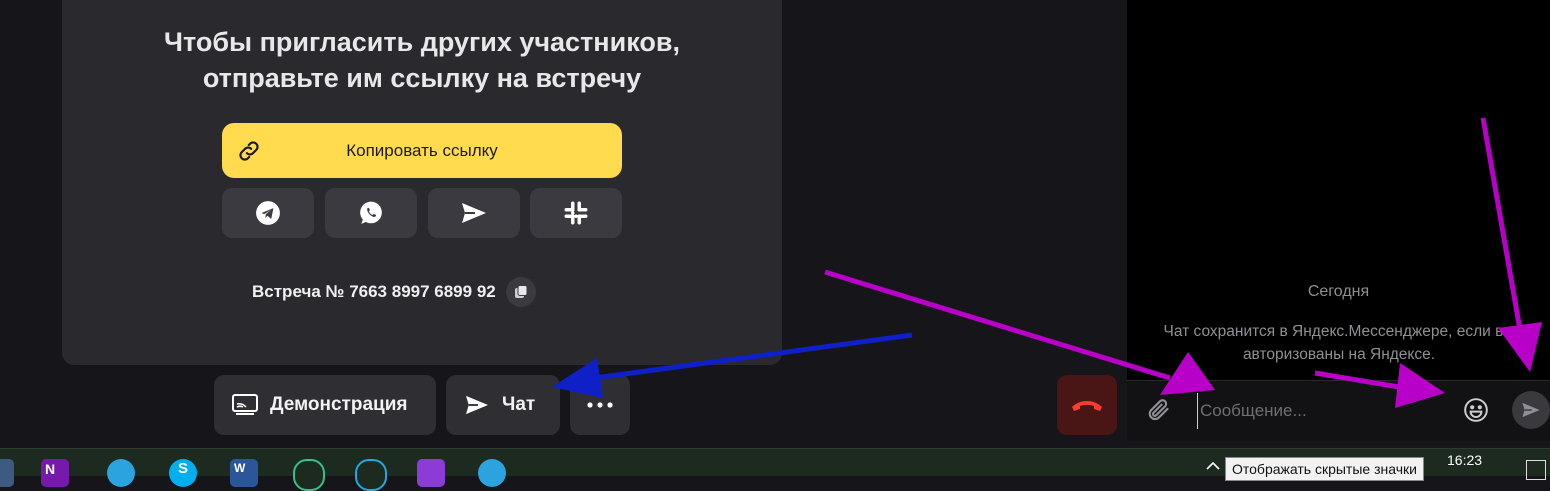  What do you see at coordinates (1339, 354) in the screenshot?
I see `chat-note-line2: авторизованы на Яндексе.` at bounding box center [1339, 354].